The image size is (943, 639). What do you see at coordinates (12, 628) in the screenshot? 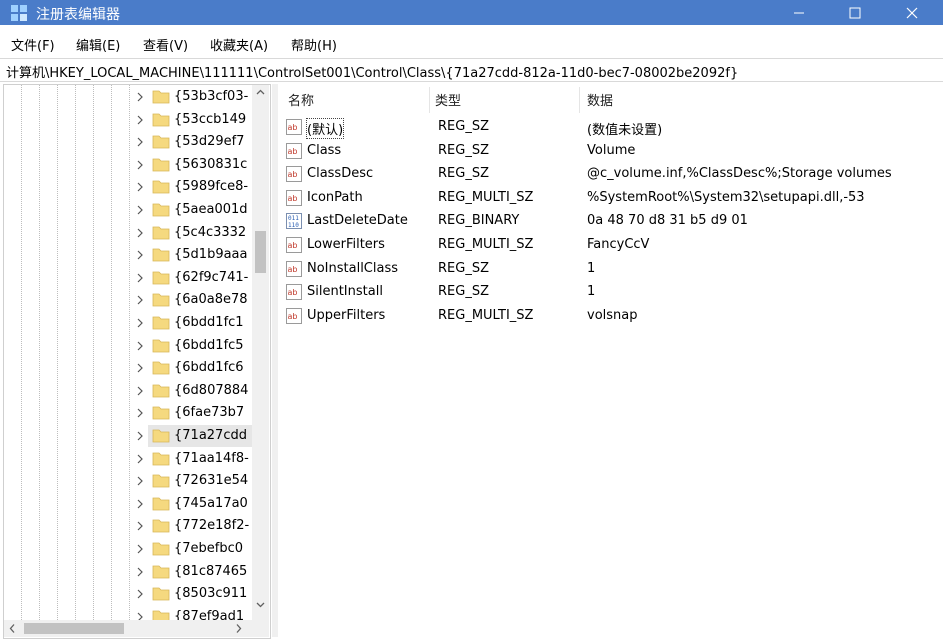
I see `scroll-left-arrow-icon` at bounding box center [12, 628].